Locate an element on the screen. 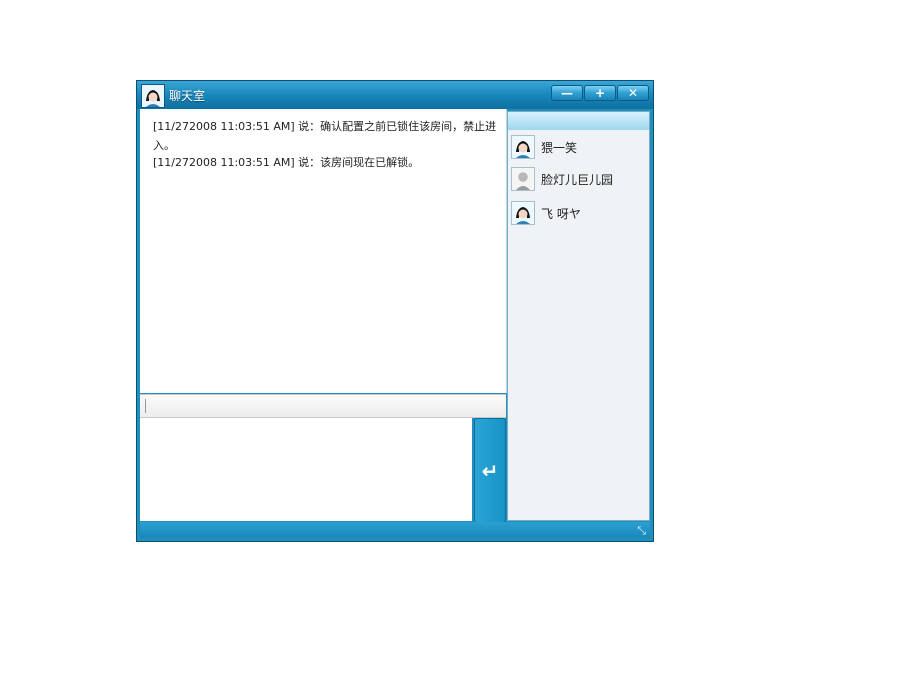 Image resolution: width=900 pixels, height=700 pixels. user-name: 猥一笑 is located at coordinates (559, 148).